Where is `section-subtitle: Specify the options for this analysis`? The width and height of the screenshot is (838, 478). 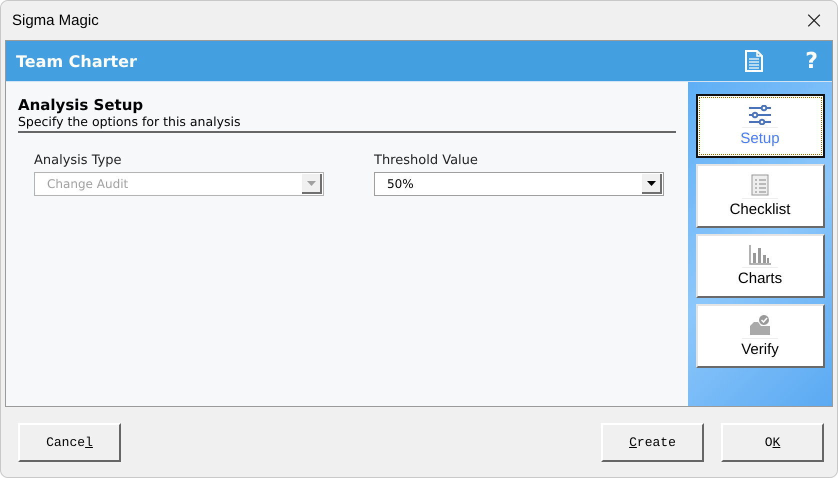
section-subtitle: Specify the options for this analysis is located at coordinates (130, 121).